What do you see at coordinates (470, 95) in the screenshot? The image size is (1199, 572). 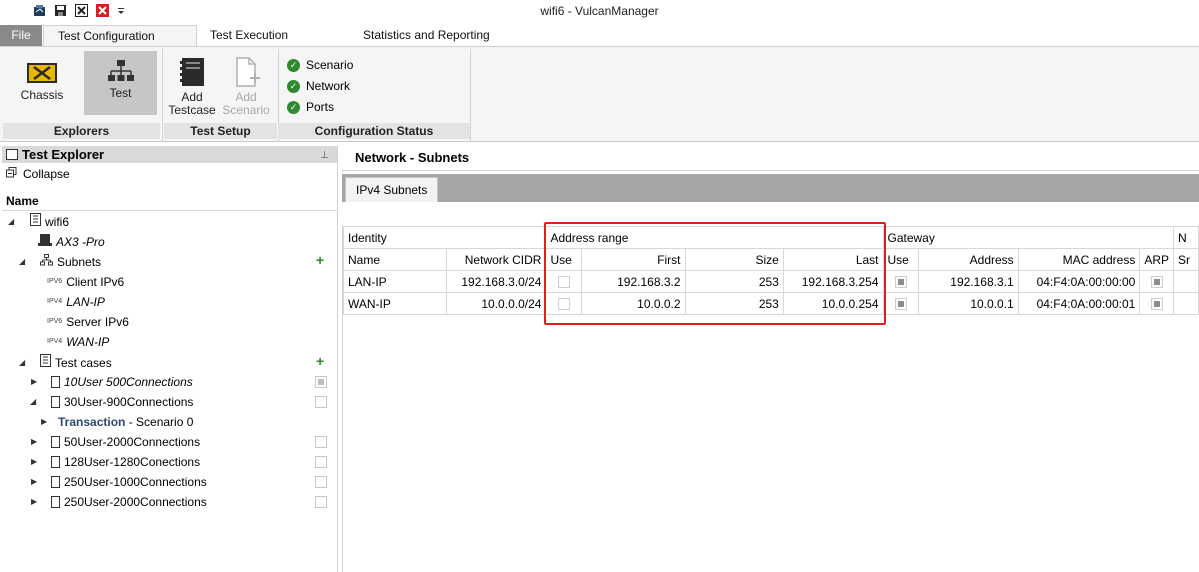 I see `ribbon-separator` at bounding box center [470, 95].